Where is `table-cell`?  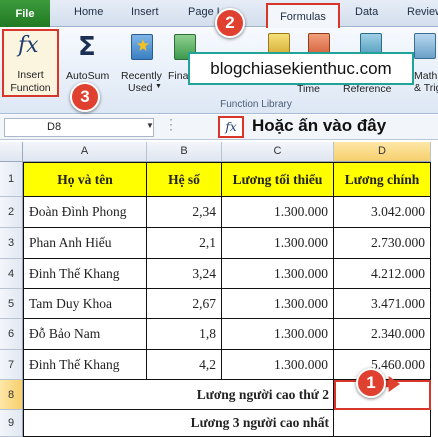 table-cell is located at coordinates (382, 423).